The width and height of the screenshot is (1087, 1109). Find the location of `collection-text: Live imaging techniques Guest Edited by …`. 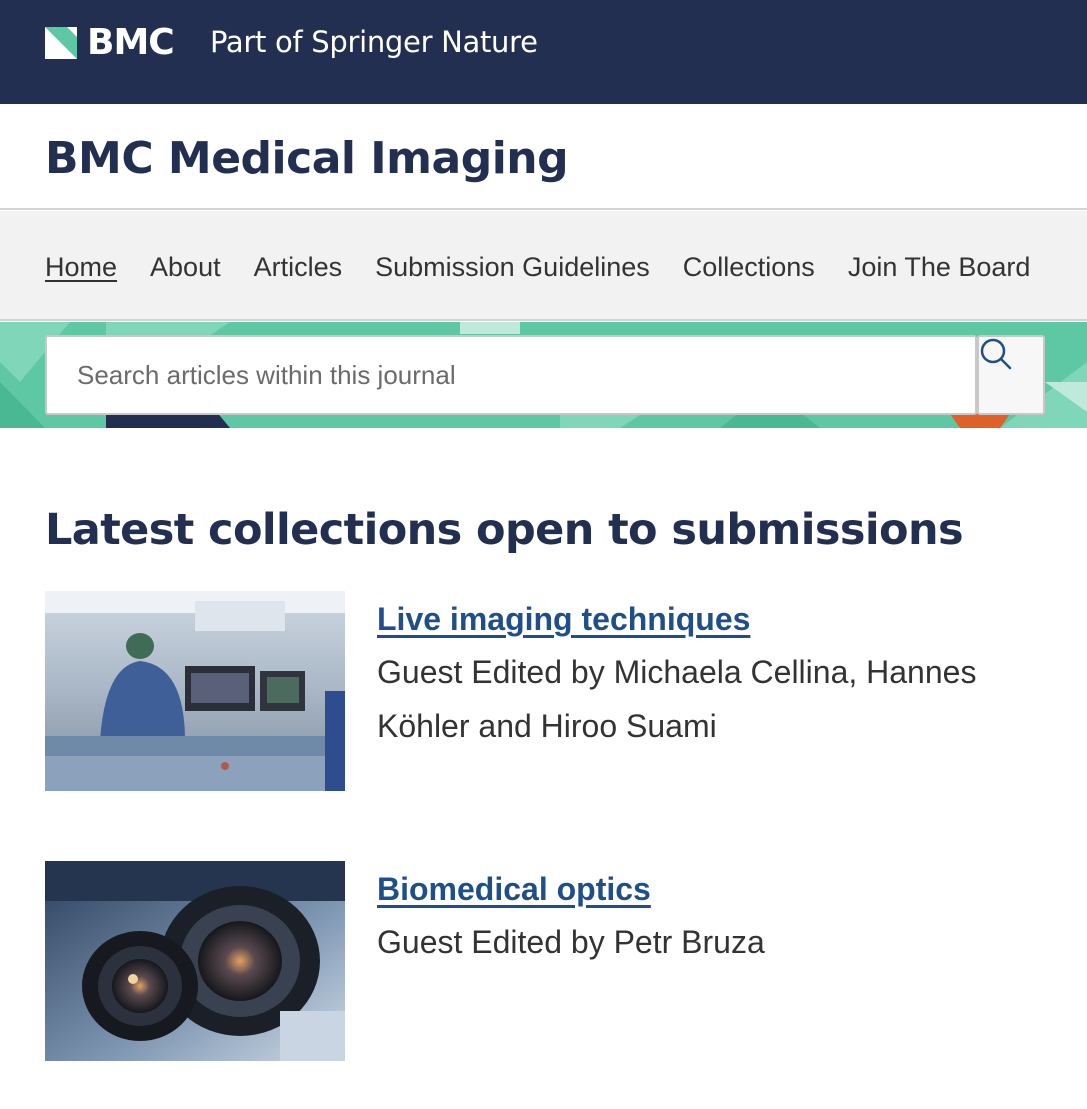

collection-text: Live imaging techniques Guest Edited by … is located at coordinates (697, 676).